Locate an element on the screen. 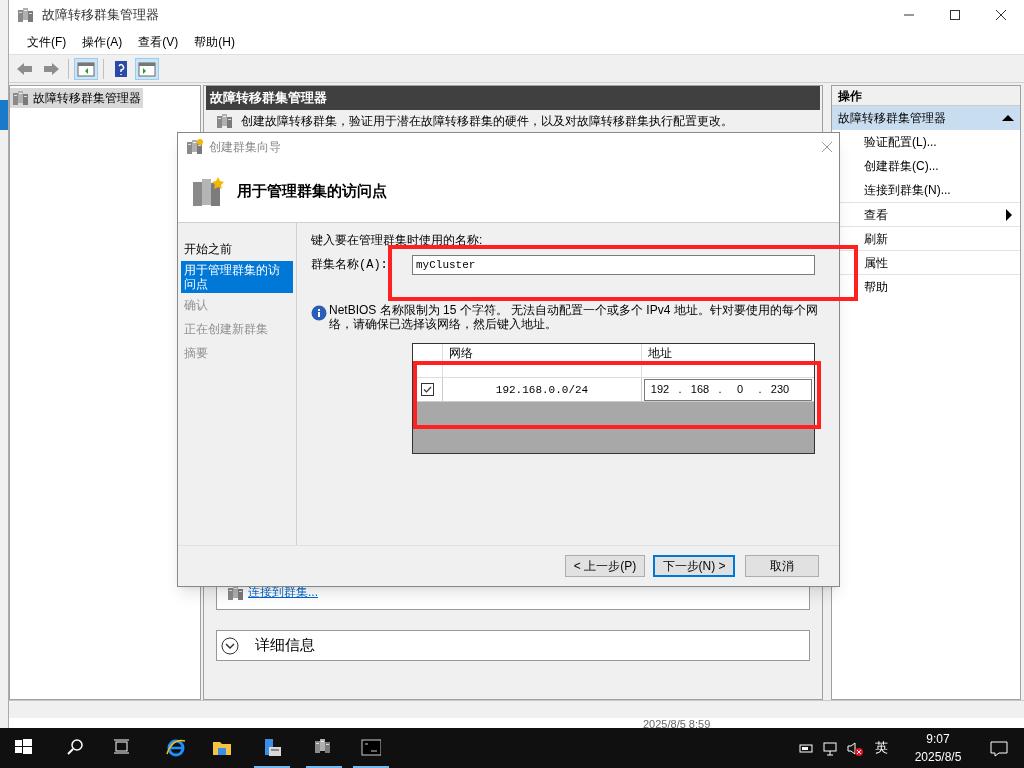 The height and width of the screenshot is (768, 1024). actions-header: 操作 is located at coordinates (926, 96).